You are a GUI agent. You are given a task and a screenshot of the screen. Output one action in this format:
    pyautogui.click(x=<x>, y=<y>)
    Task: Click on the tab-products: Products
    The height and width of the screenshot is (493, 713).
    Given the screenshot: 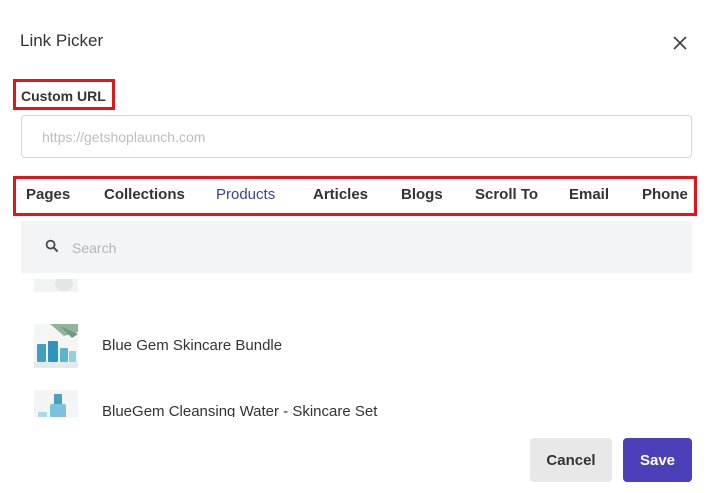 What is the action you would take?
    pyautogui.click(x=245, y=194)
    